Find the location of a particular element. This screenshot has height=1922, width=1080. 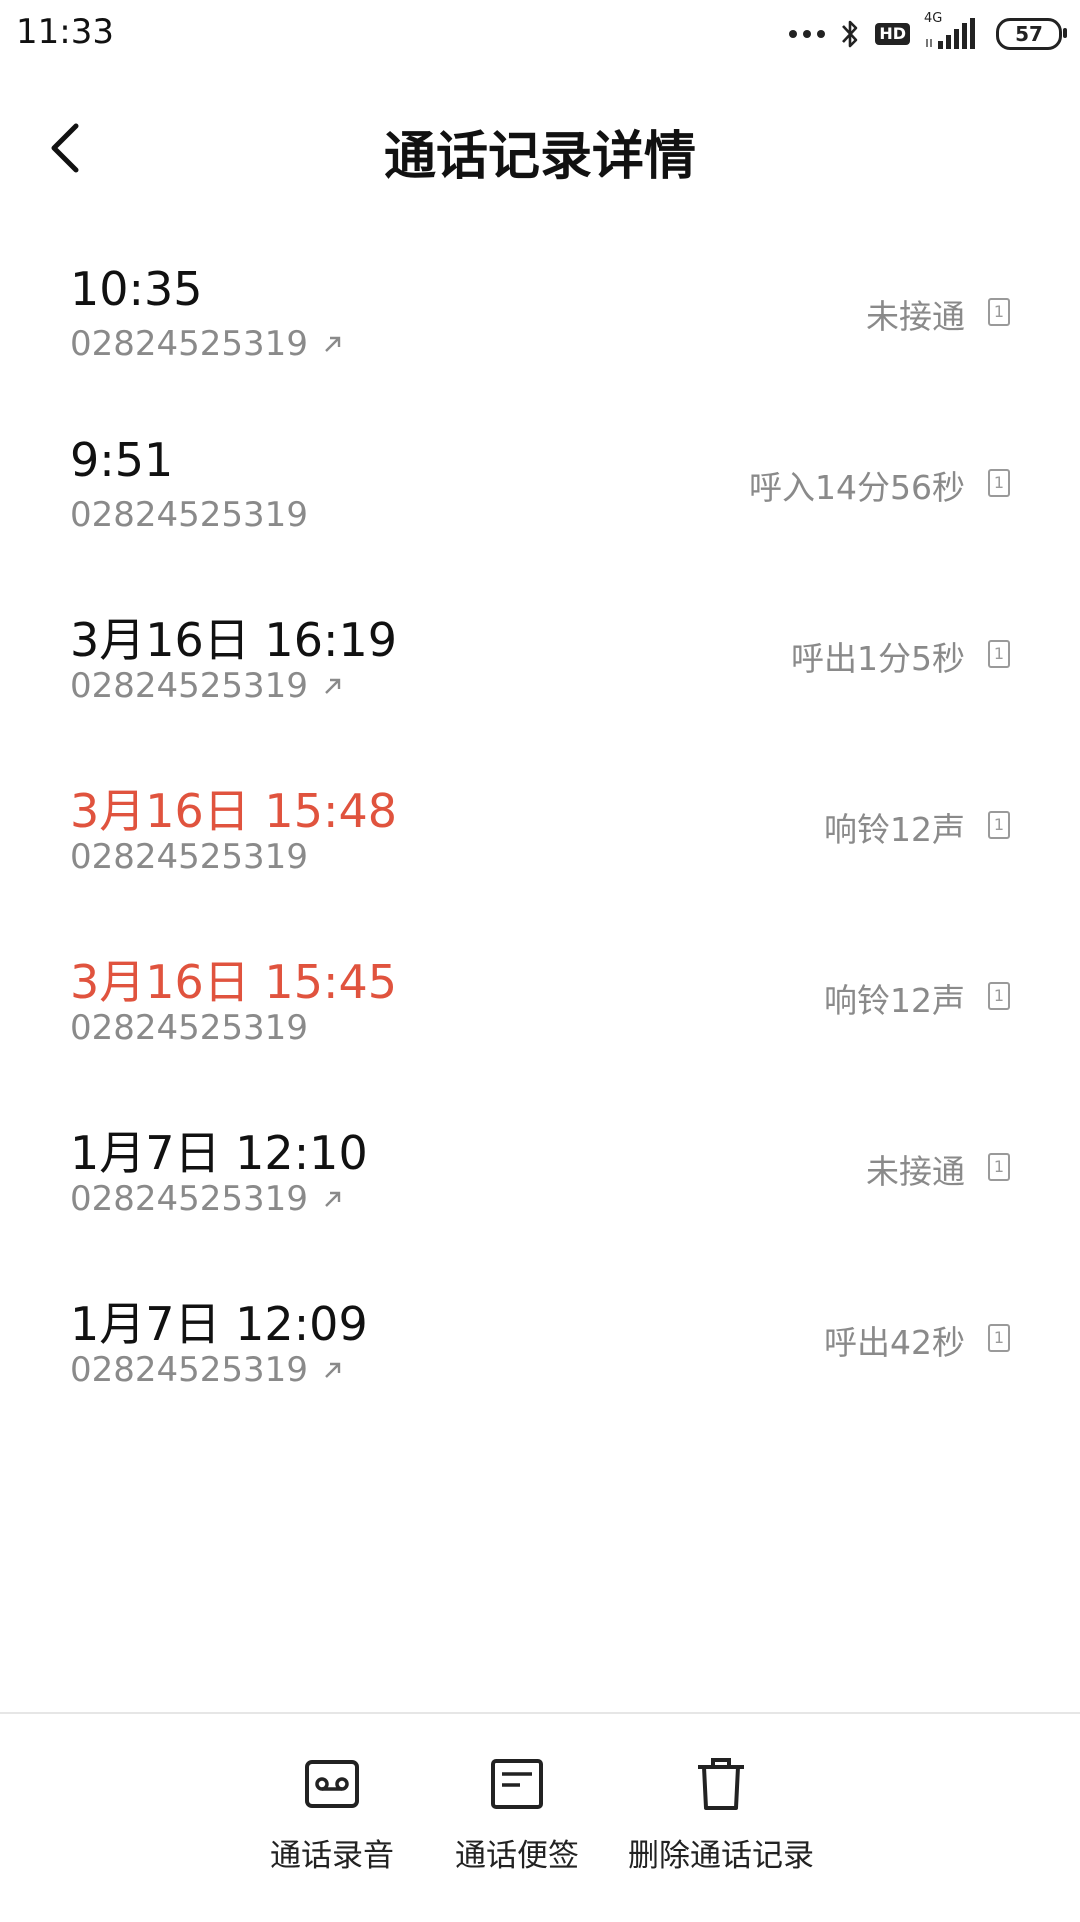

call-notes-button: 通话便签 is located at coordinates (517, 1814).